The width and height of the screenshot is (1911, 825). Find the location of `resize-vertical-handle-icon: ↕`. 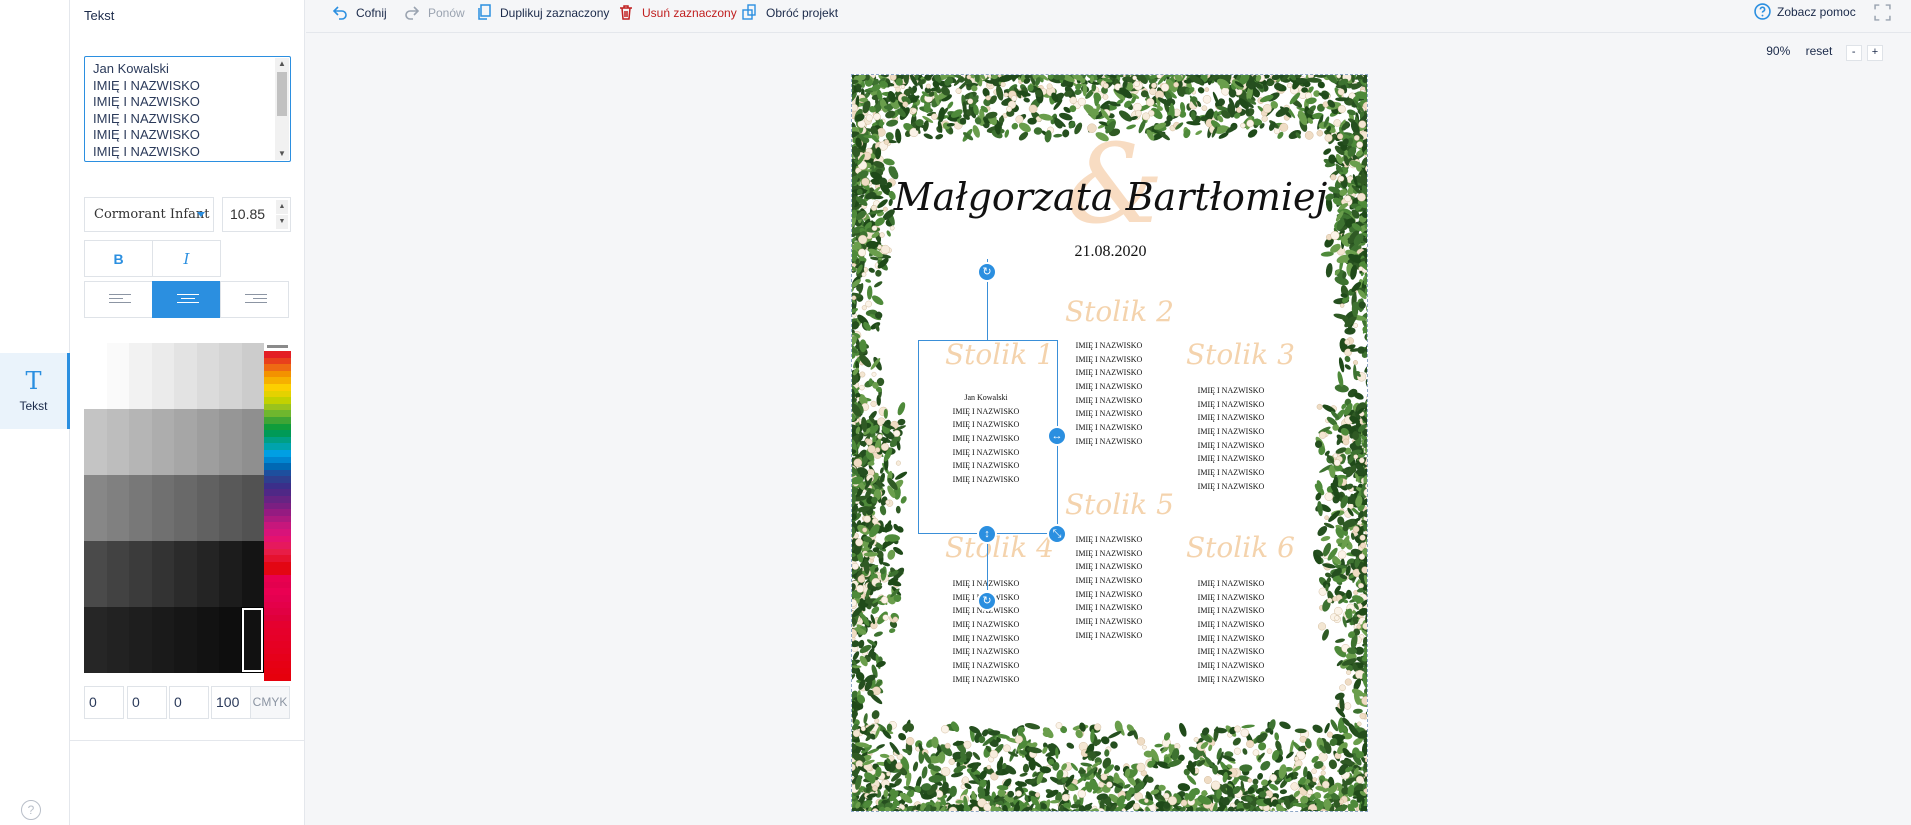

resize-vertical-handle-icon: ↕ is located at coordinates (987, 534).